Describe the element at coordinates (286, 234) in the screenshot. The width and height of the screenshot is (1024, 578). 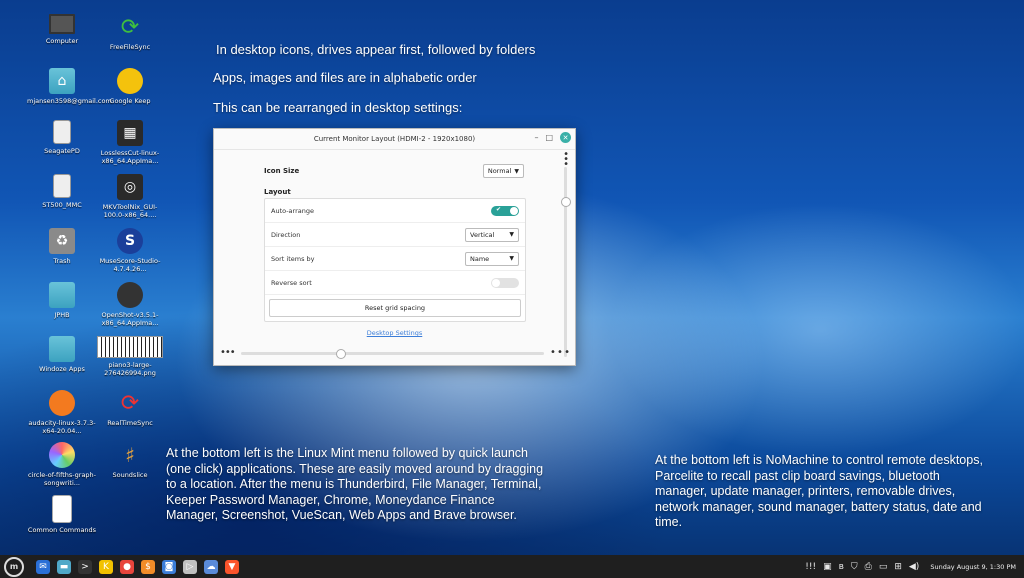
I see `direction-label: Direction` at that location.